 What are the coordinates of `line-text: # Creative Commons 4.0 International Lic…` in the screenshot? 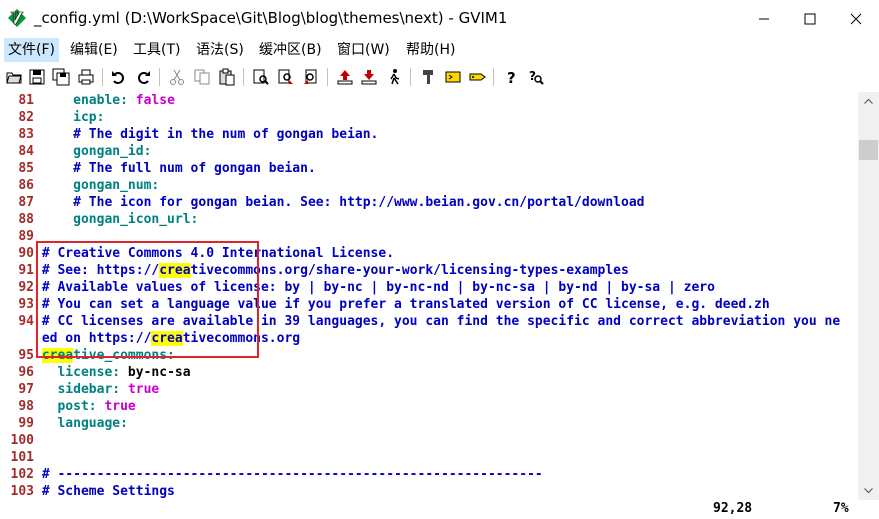 It's located at (218, 253).